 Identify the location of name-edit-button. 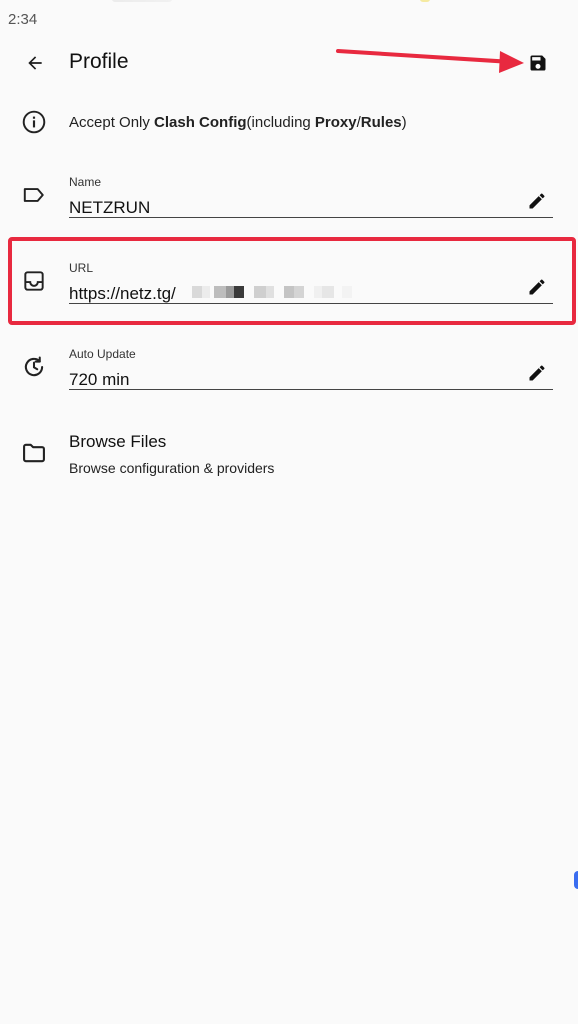
(537, 201).